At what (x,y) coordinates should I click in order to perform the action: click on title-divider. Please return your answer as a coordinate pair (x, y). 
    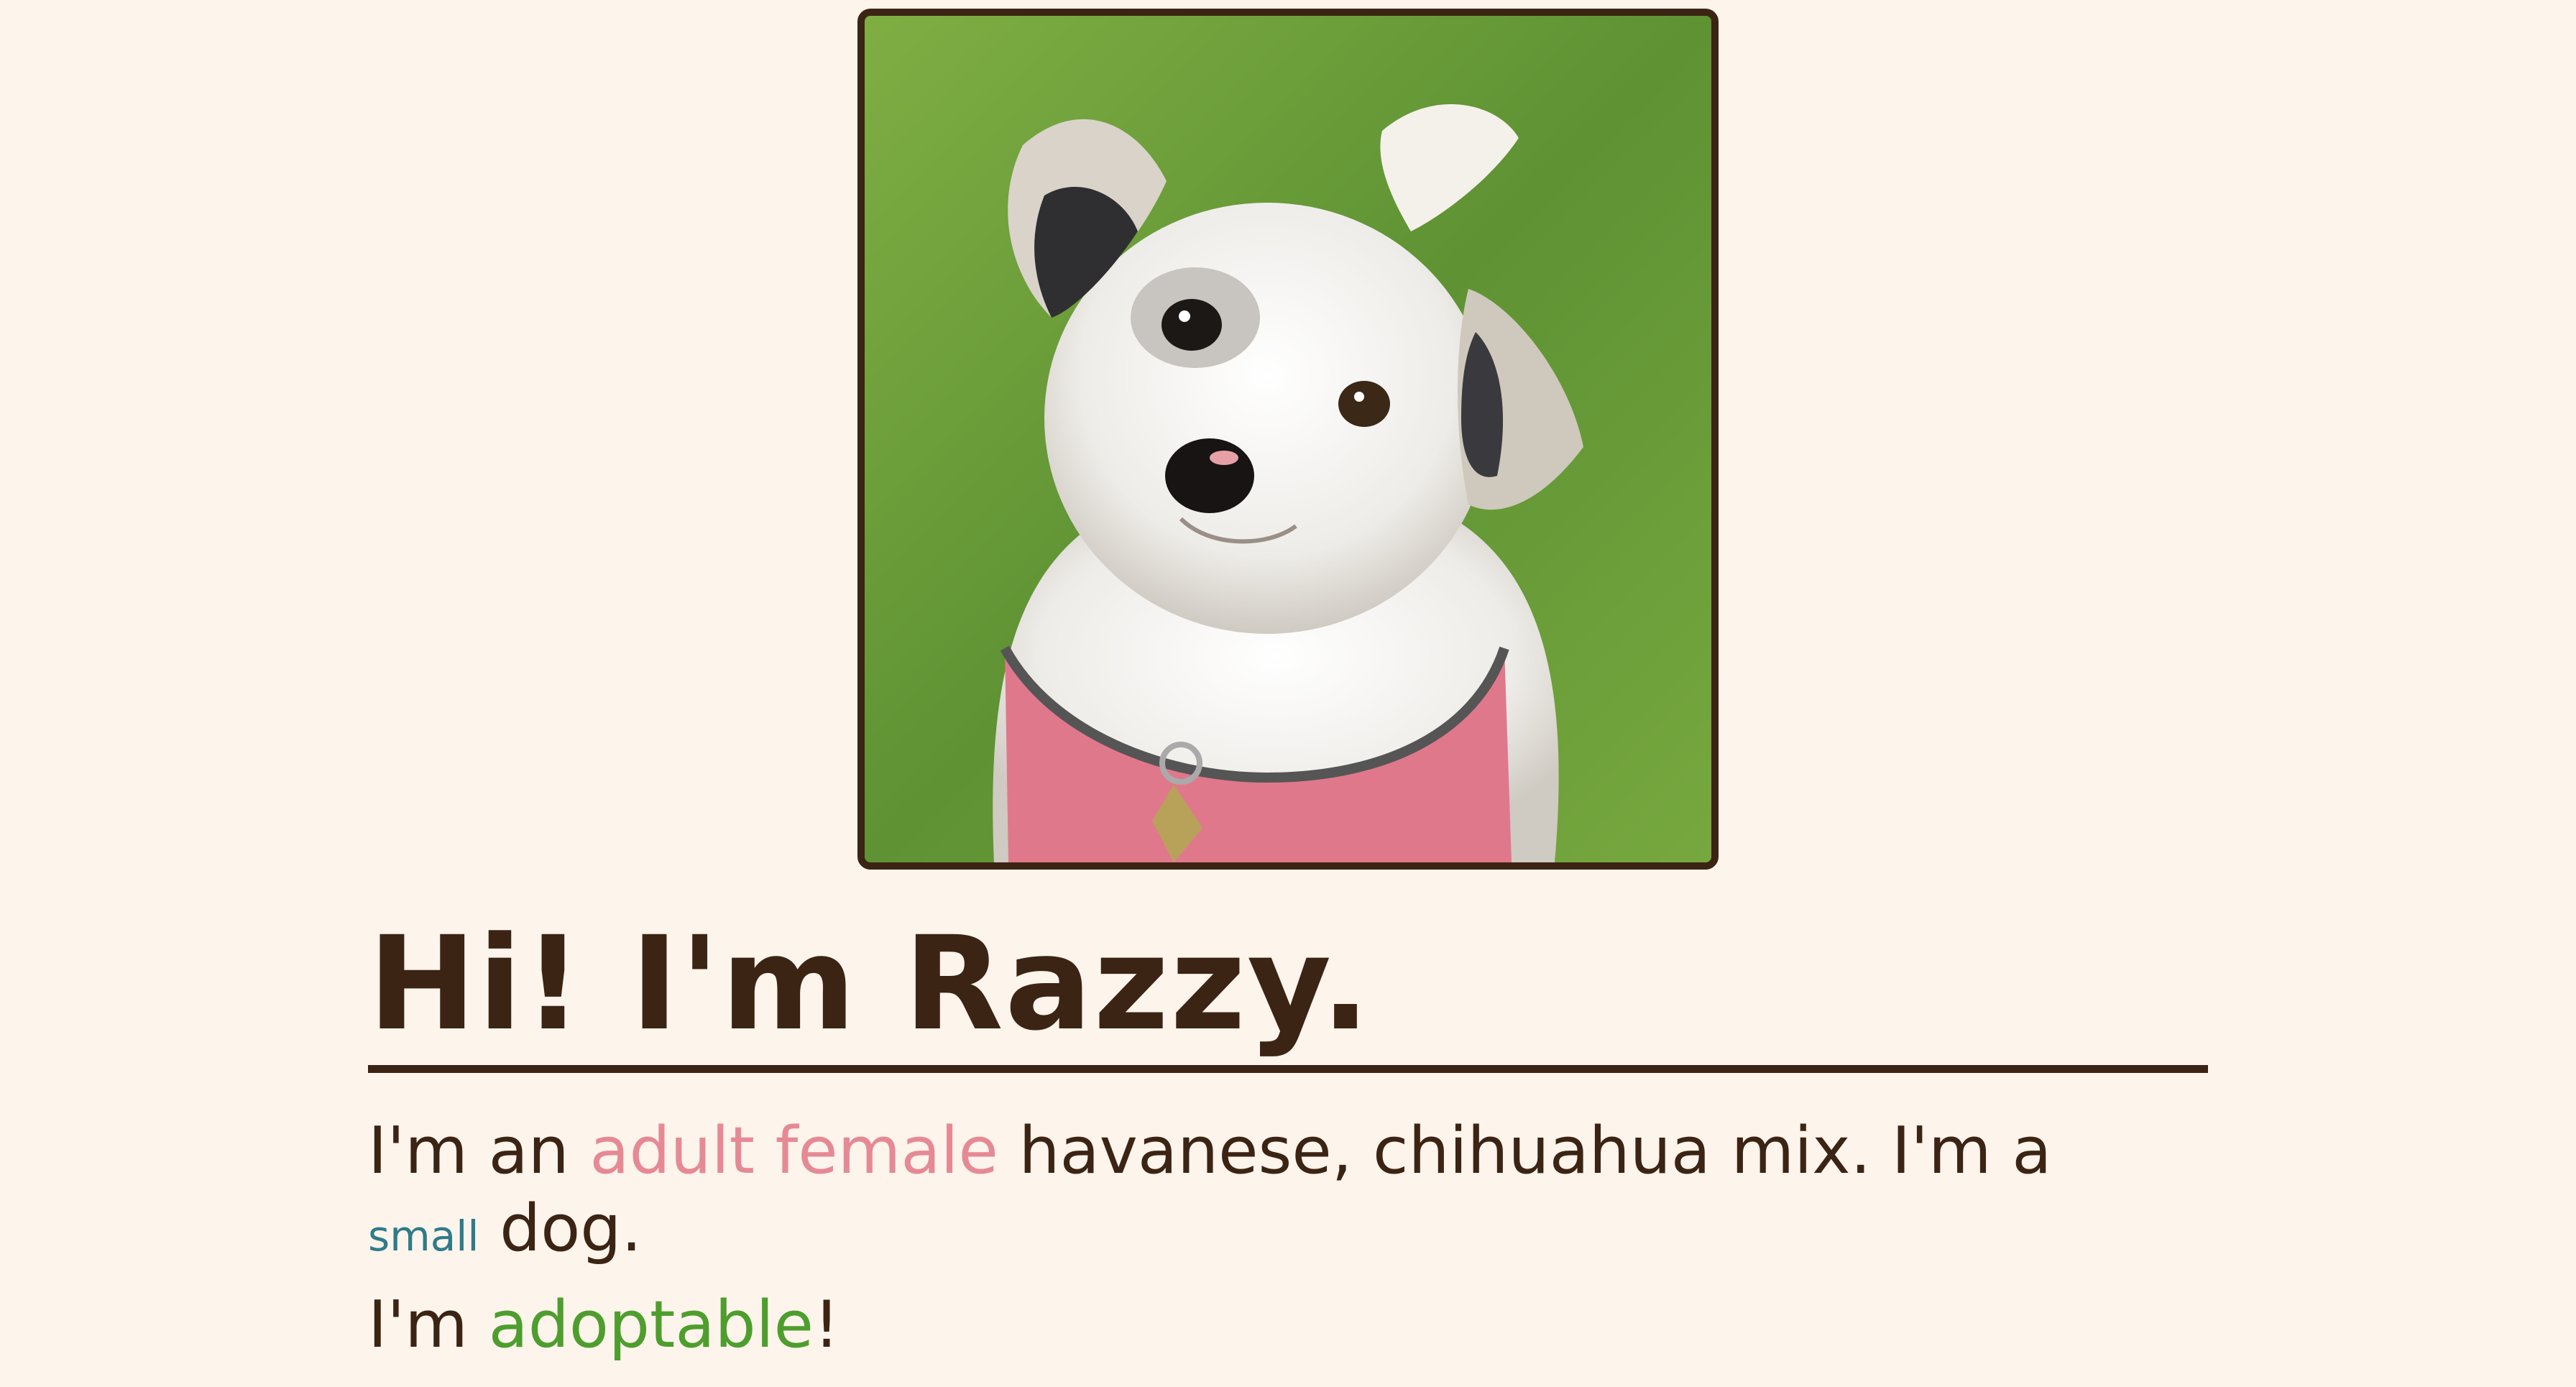
    Looking at the image, I should click on (1288, 1069).